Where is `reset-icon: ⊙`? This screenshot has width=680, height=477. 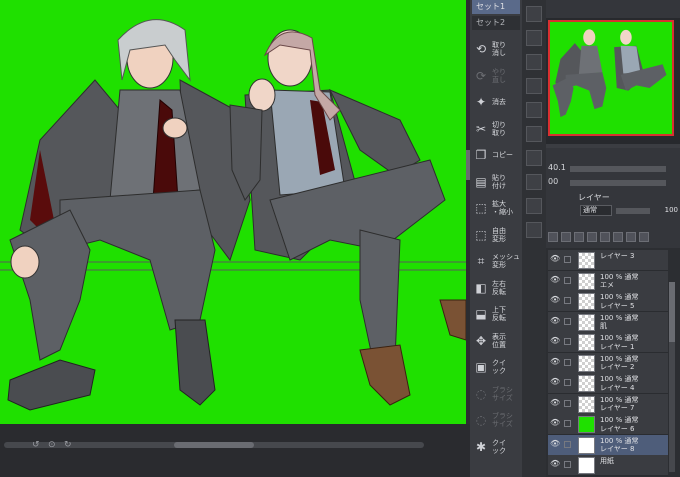 reset-icon: ⊙ is located at coordinates (52, 445).